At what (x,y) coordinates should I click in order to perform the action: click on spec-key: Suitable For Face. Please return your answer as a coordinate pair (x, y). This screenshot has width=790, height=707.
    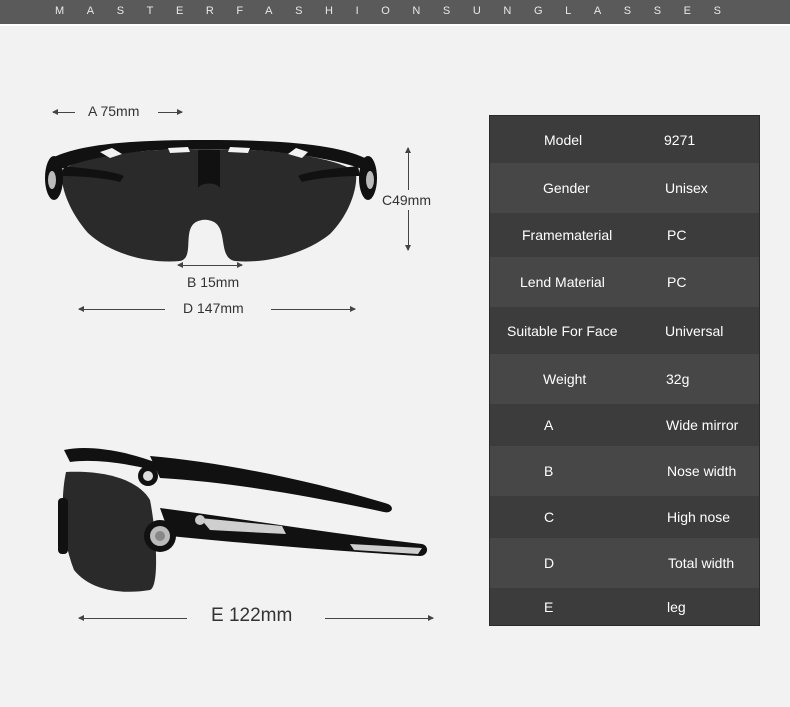
    Looking at the image, I should click on (562, 330).